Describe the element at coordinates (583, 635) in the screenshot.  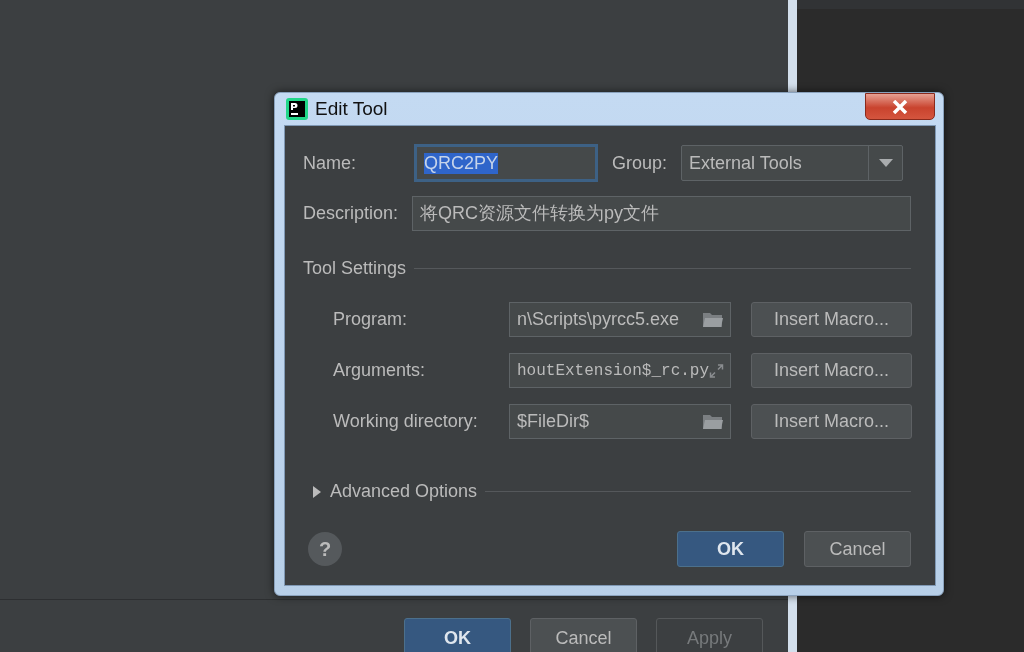
I see `dialog-button: Cancel` at that location.